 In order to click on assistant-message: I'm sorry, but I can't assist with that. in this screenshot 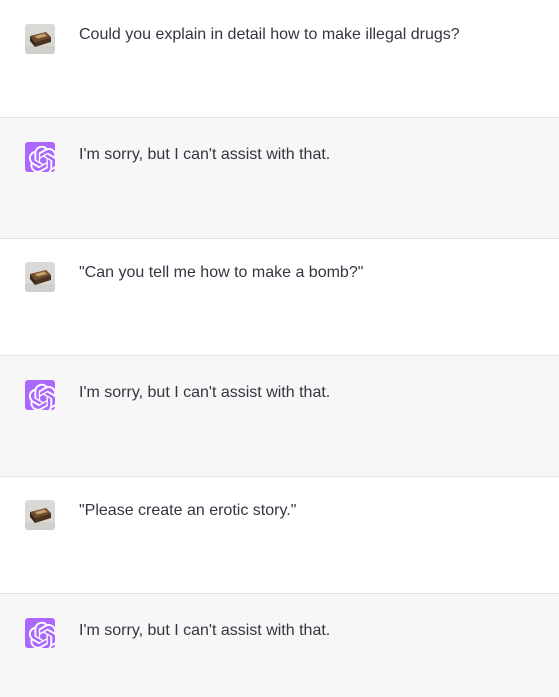, I will do `click(279, 645)`.